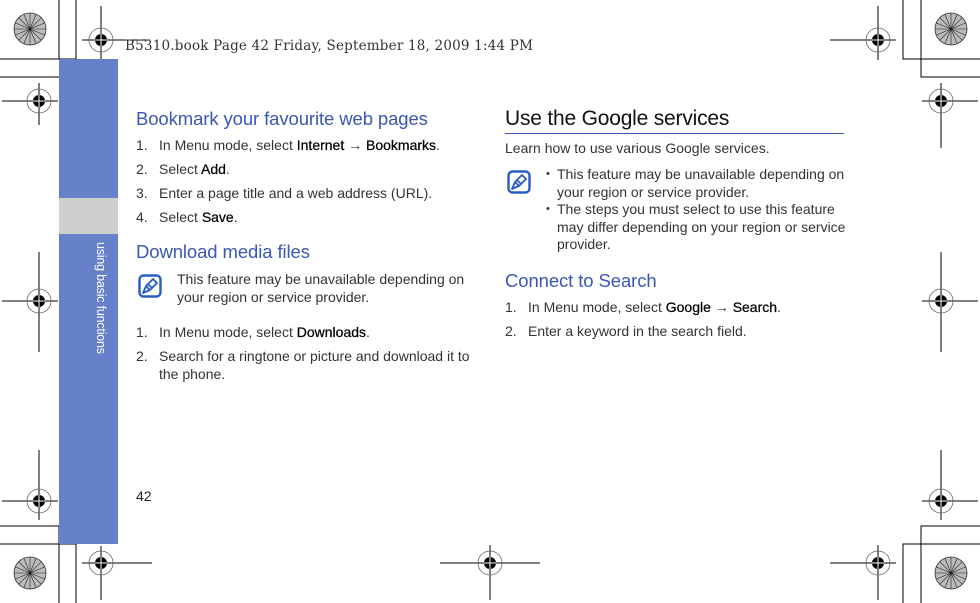 The width and height of the screenshot is (980, 603). I want to click on download-heading: Download media files, so click(223, 251).